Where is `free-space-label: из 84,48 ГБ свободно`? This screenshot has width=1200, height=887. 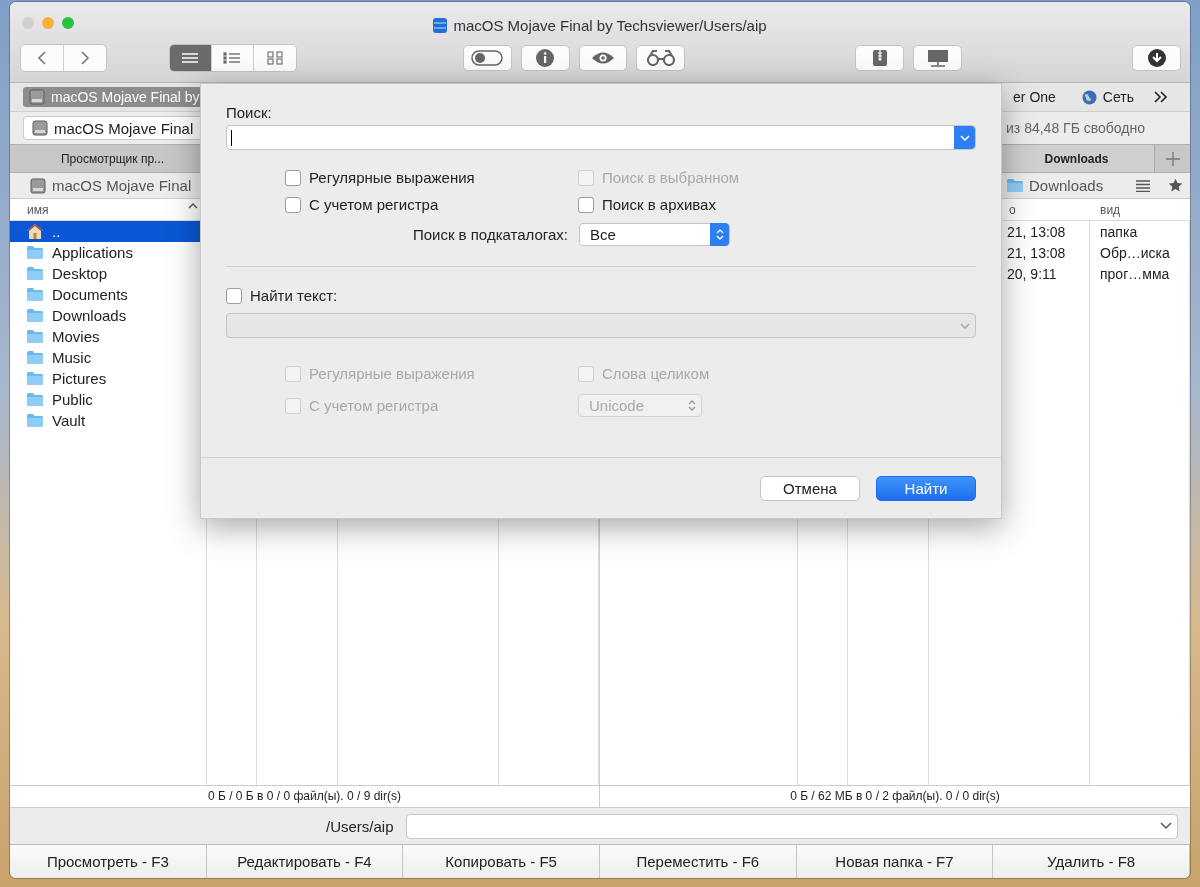
free-space-label: из 84,48 ГБ свободно is located at coordinates (1075, 128).